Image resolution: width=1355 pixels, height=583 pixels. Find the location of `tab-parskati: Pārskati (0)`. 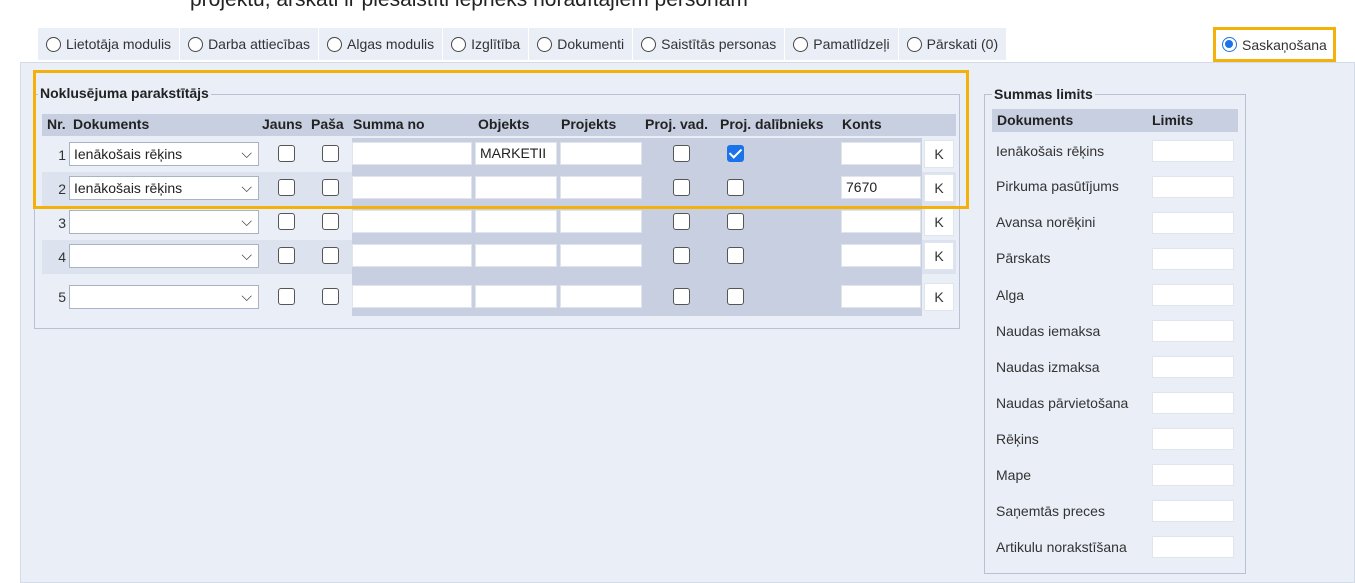

tab-parskati: Pārskati (0) is located at coordinates (953, 44).